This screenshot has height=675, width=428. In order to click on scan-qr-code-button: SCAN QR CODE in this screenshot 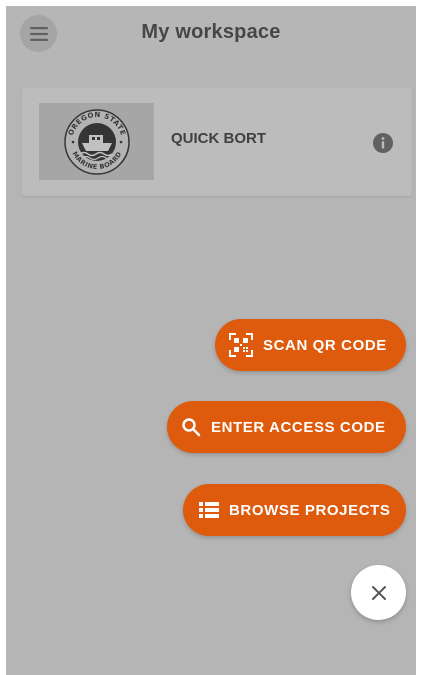, I will do `click(310, 345)`.